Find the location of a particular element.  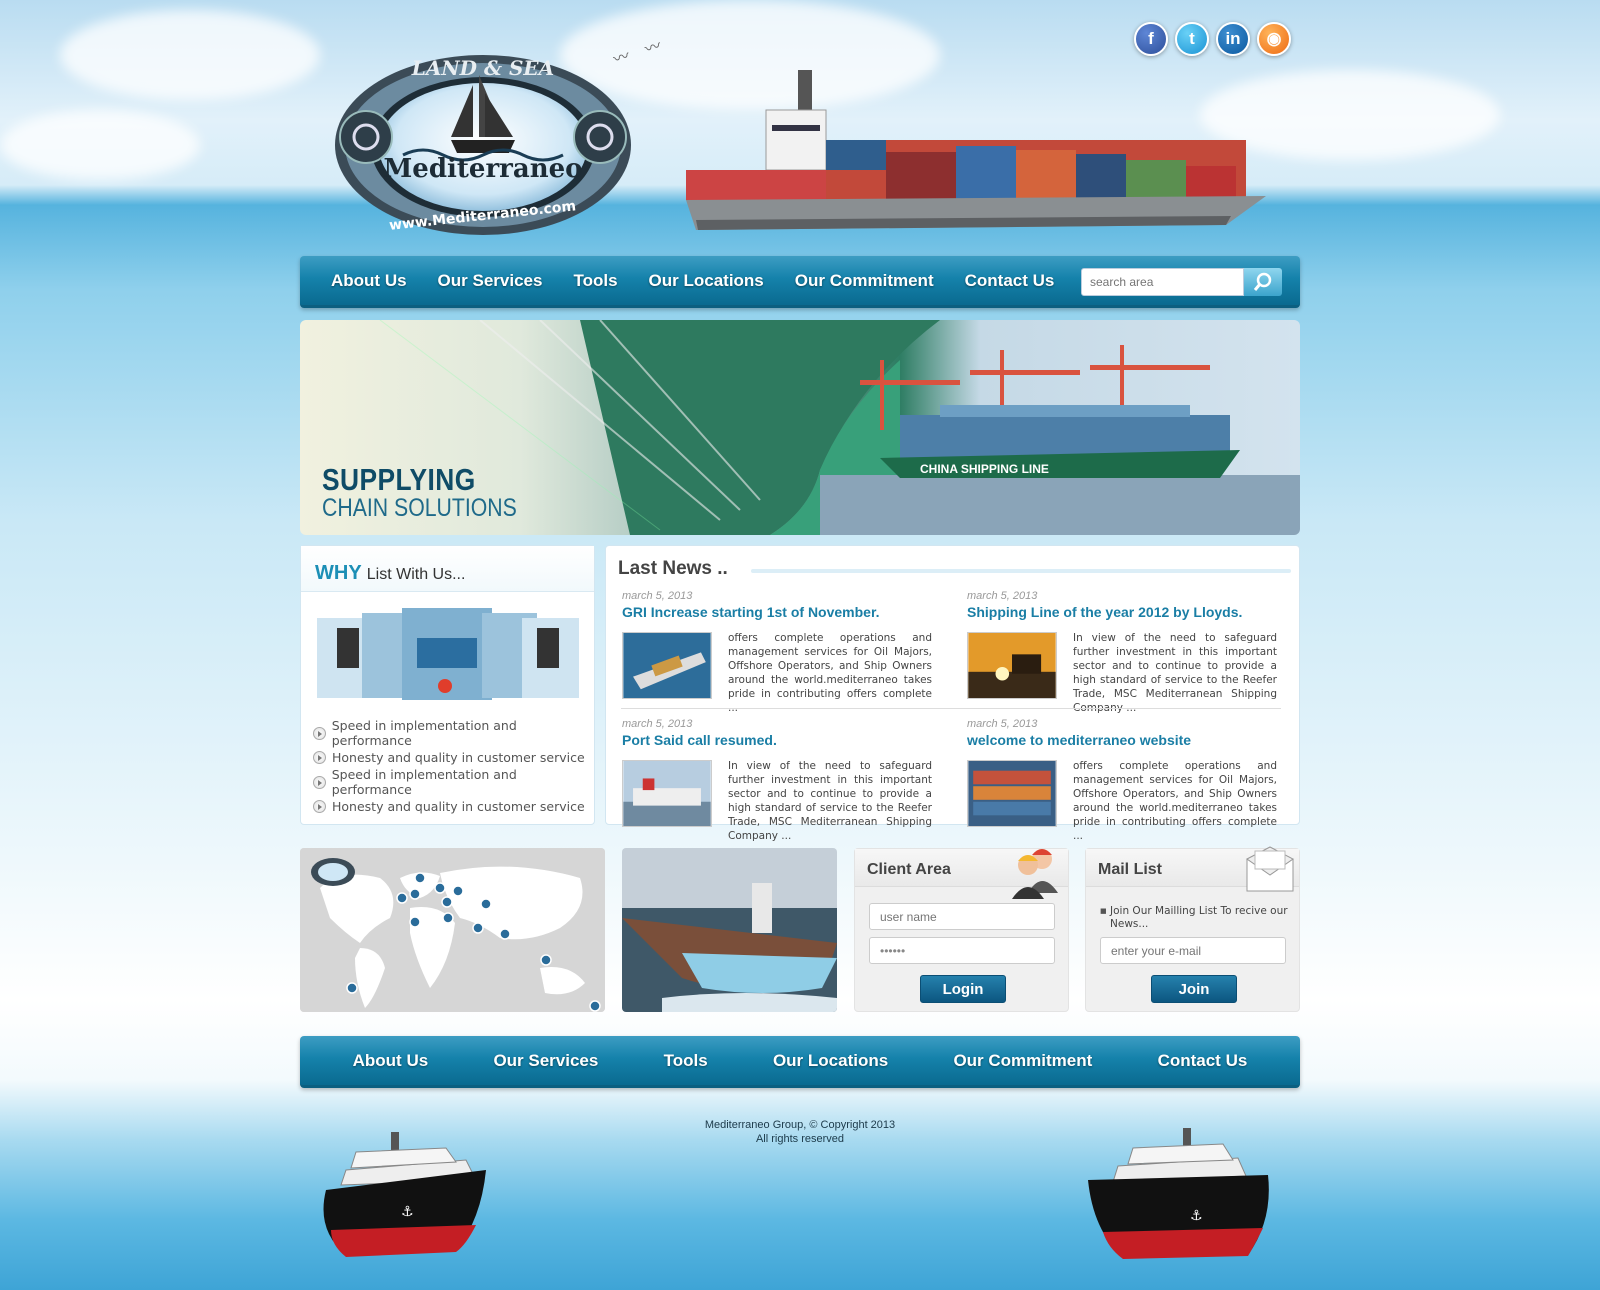

nav-our-commitment: Our Commitment is located at coordinates (864, 281).